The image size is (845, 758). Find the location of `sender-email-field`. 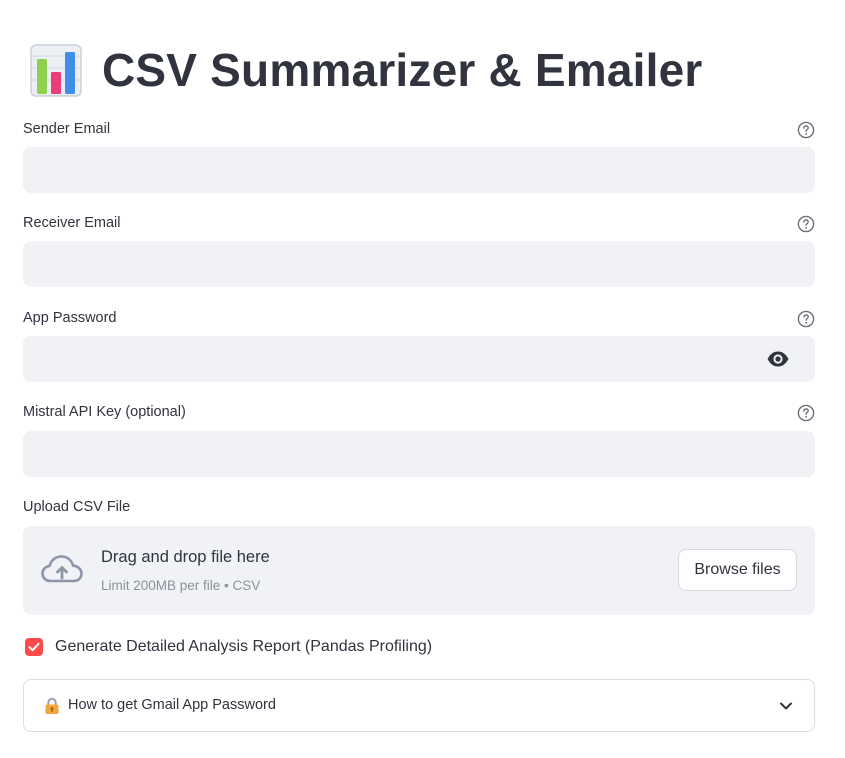

sender-email-field is located at coordinates (419, 170).